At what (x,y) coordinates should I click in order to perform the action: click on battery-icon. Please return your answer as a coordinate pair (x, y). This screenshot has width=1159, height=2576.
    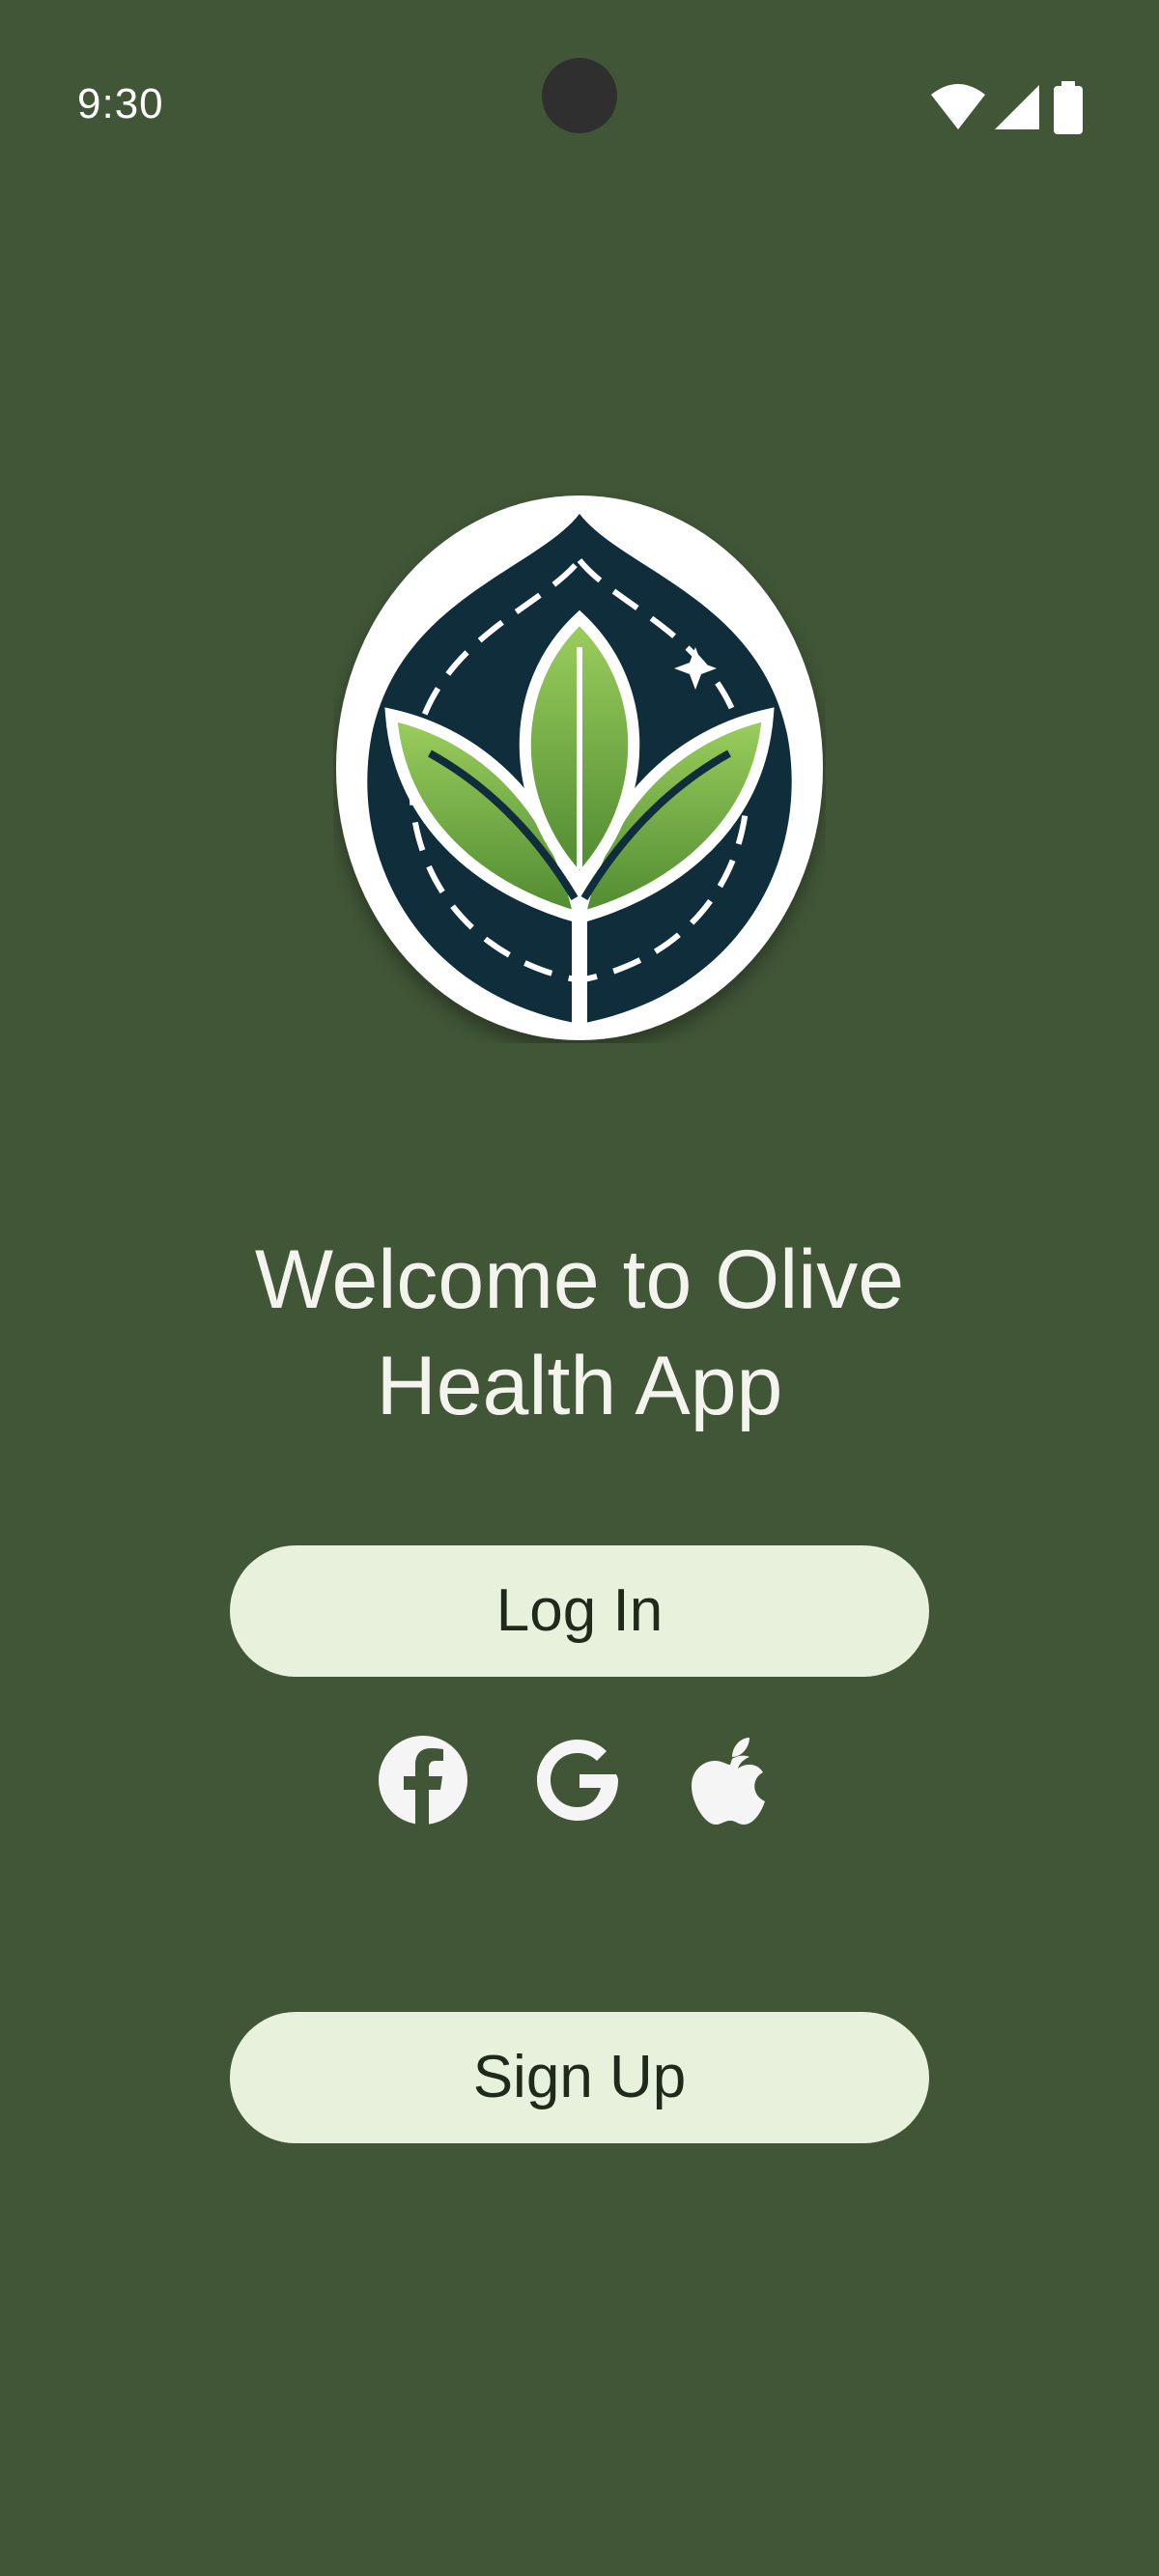
    Looking at the image, I should click on (1068, 107).